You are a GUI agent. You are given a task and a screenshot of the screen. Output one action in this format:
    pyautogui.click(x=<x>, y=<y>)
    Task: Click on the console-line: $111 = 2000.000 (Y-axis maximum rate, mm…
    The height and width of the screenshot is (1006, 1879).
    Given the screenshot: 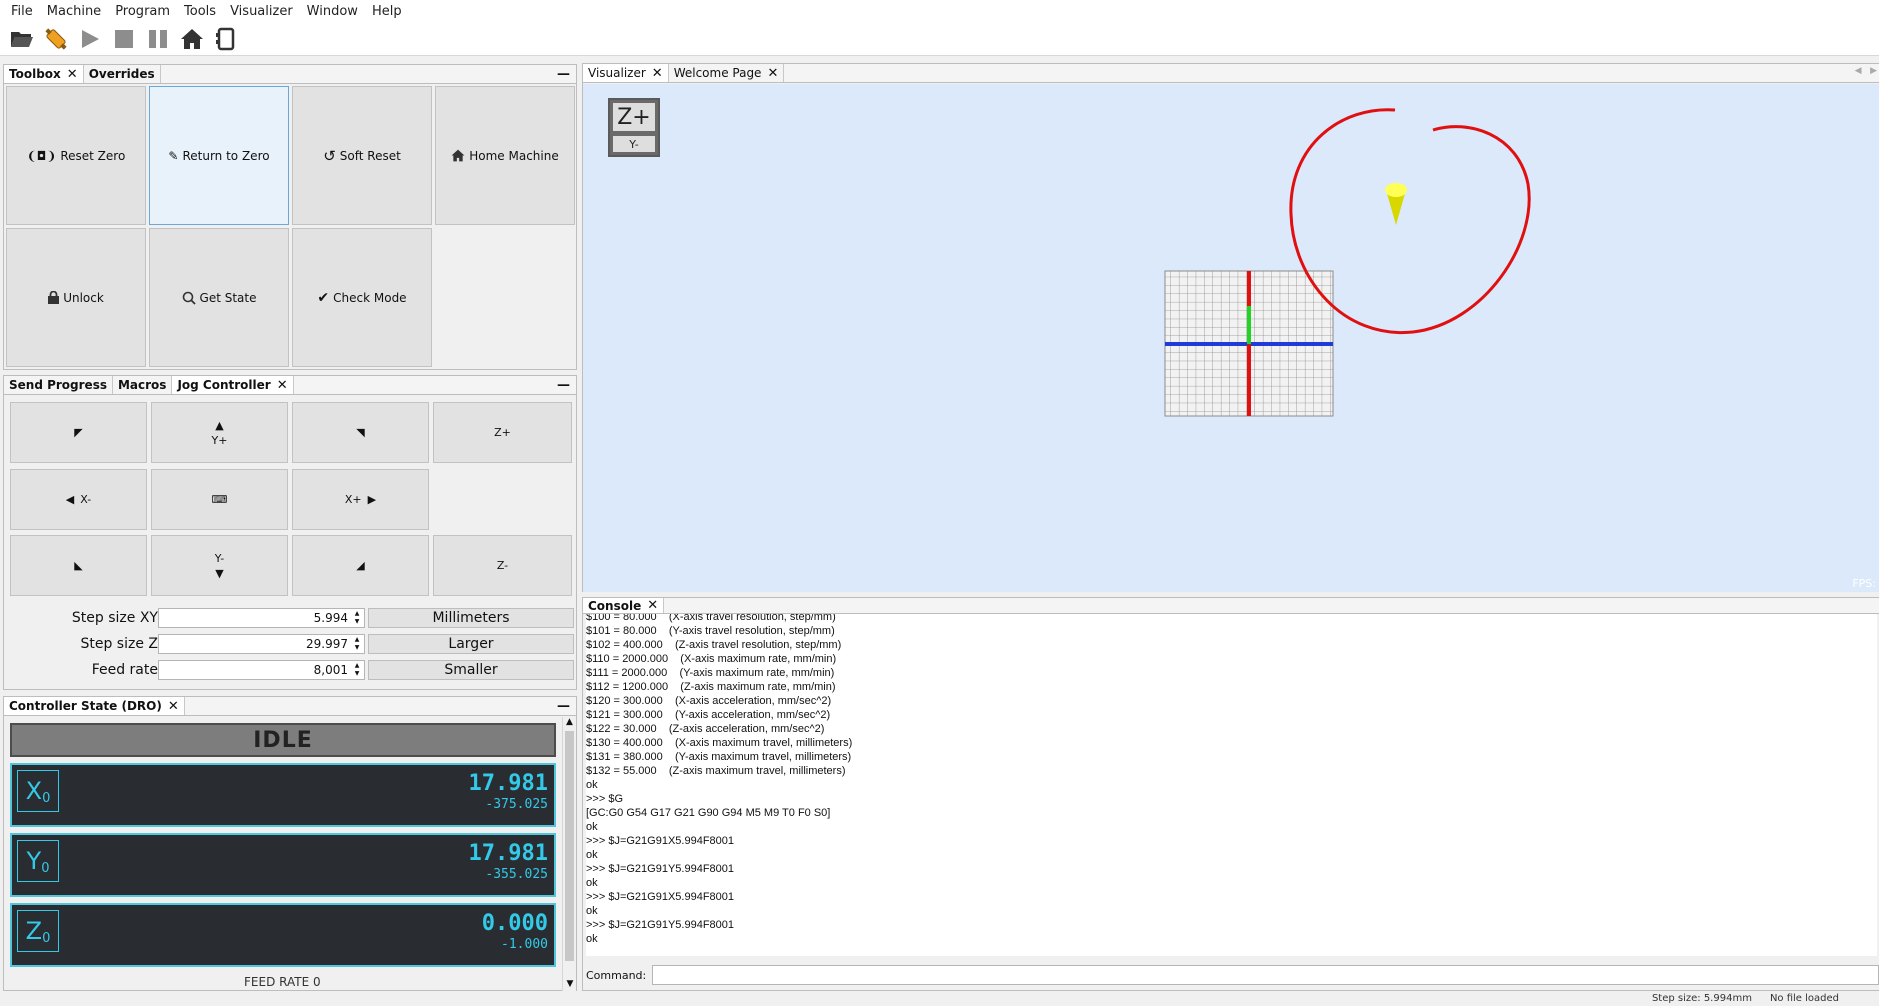 What is the action you would take?
    pyautogui.click(x=710, y=673)
    